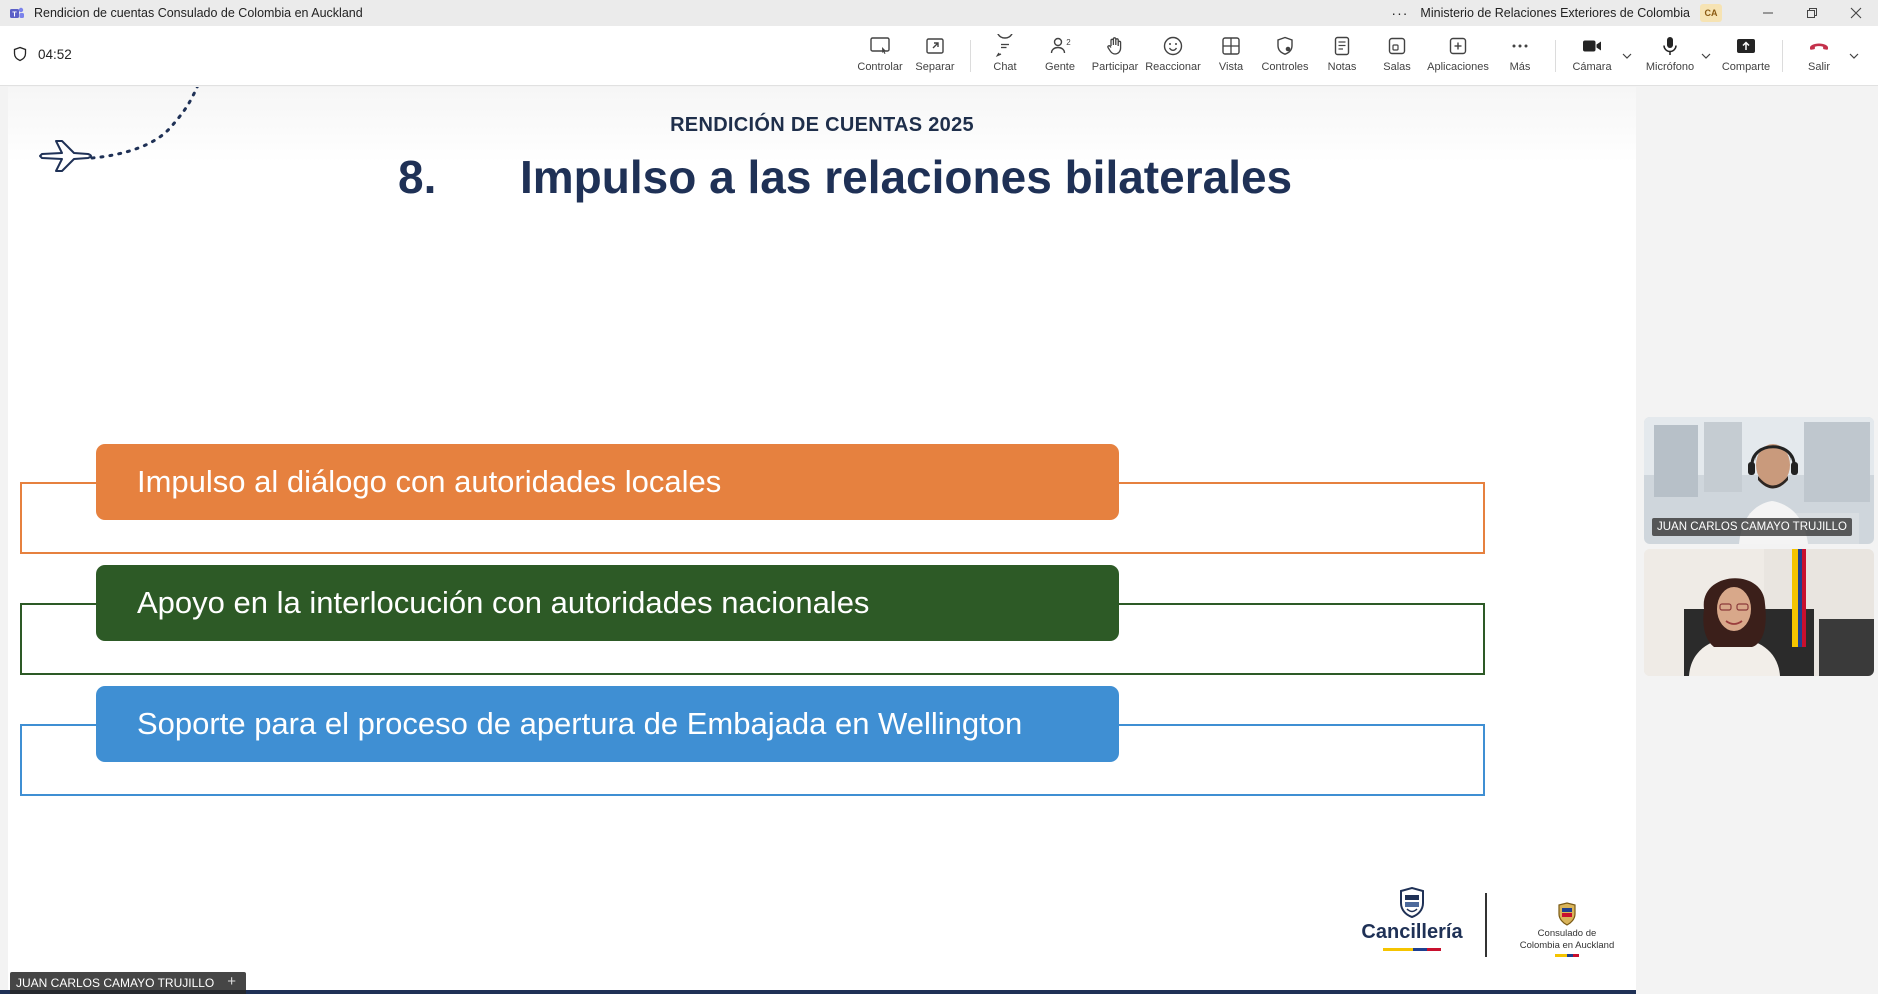 The height and width of the screenshot is (994, 1878). I want to click on consulado-logo: Consulado de Colombia en Auckland, so click(1567, 927).